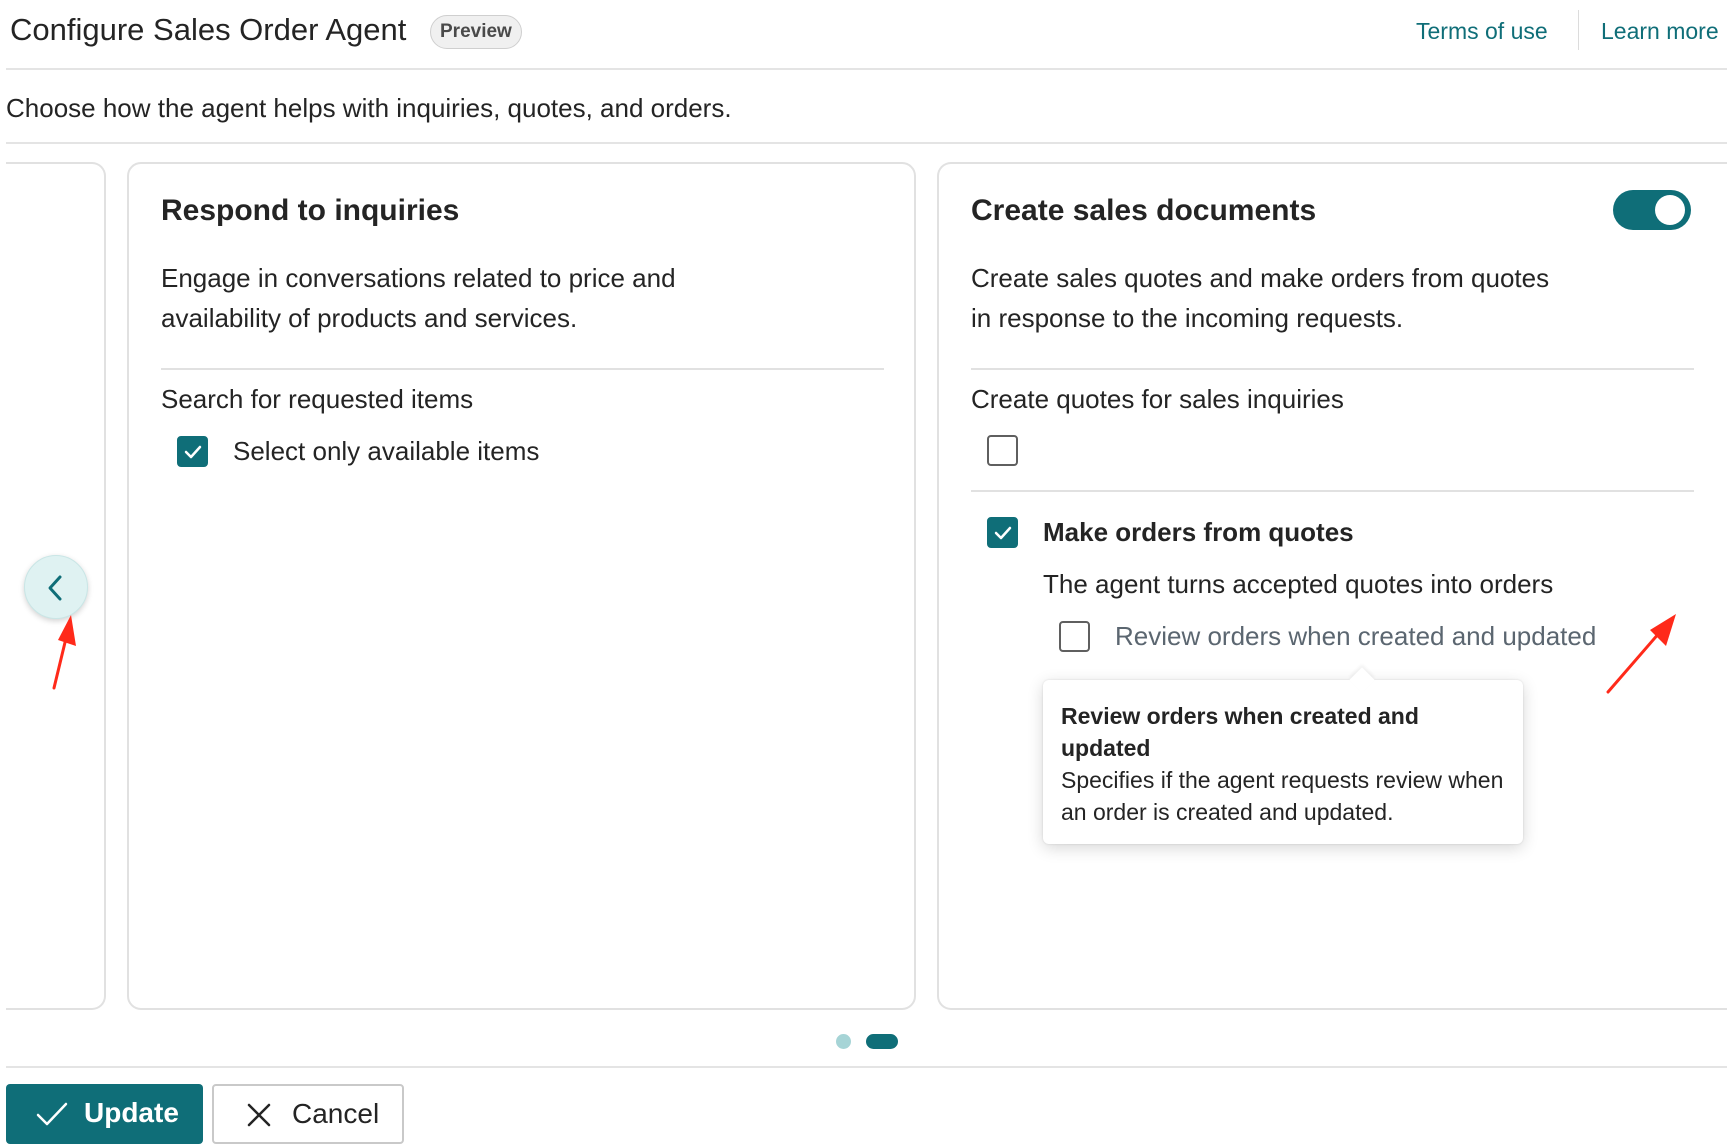 This screenshot has width=1727, height=1144. What do you see at coordinates (1074, 636) in the screenshot?
I see `review-orders-checkbox` at bounding box center [1074, 636].